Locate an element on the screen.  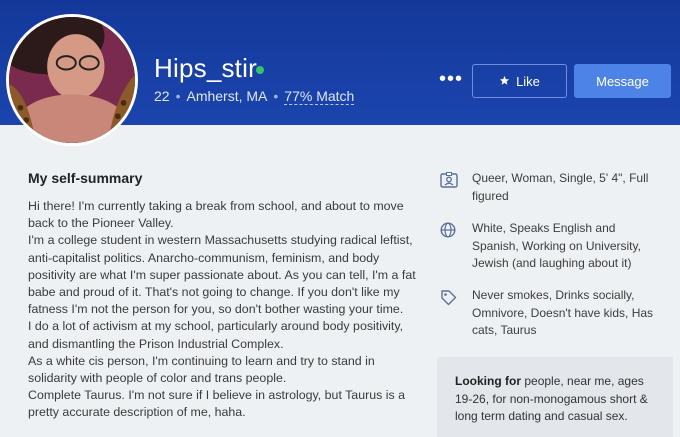
like-button: Like is located at coordinates (519, 81).